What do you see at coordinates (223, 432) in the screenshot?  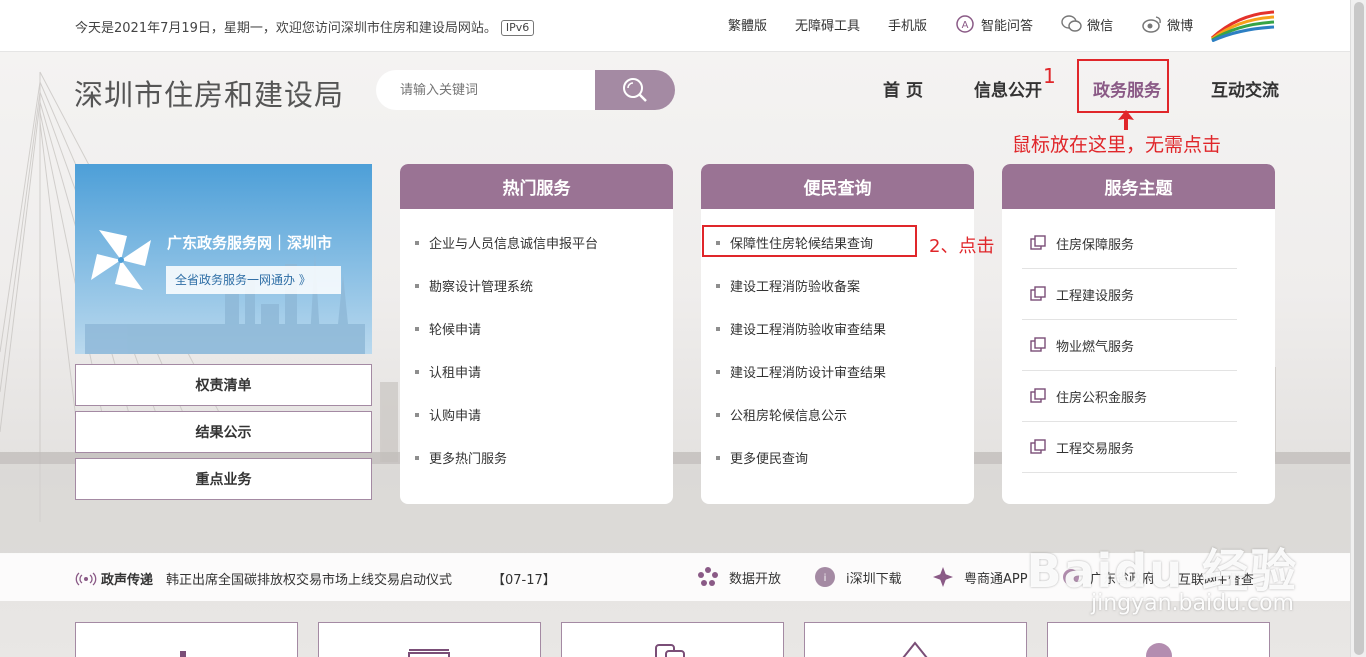 I see `result-publicity-button: 结果公示` at bounding box center [223, 432].